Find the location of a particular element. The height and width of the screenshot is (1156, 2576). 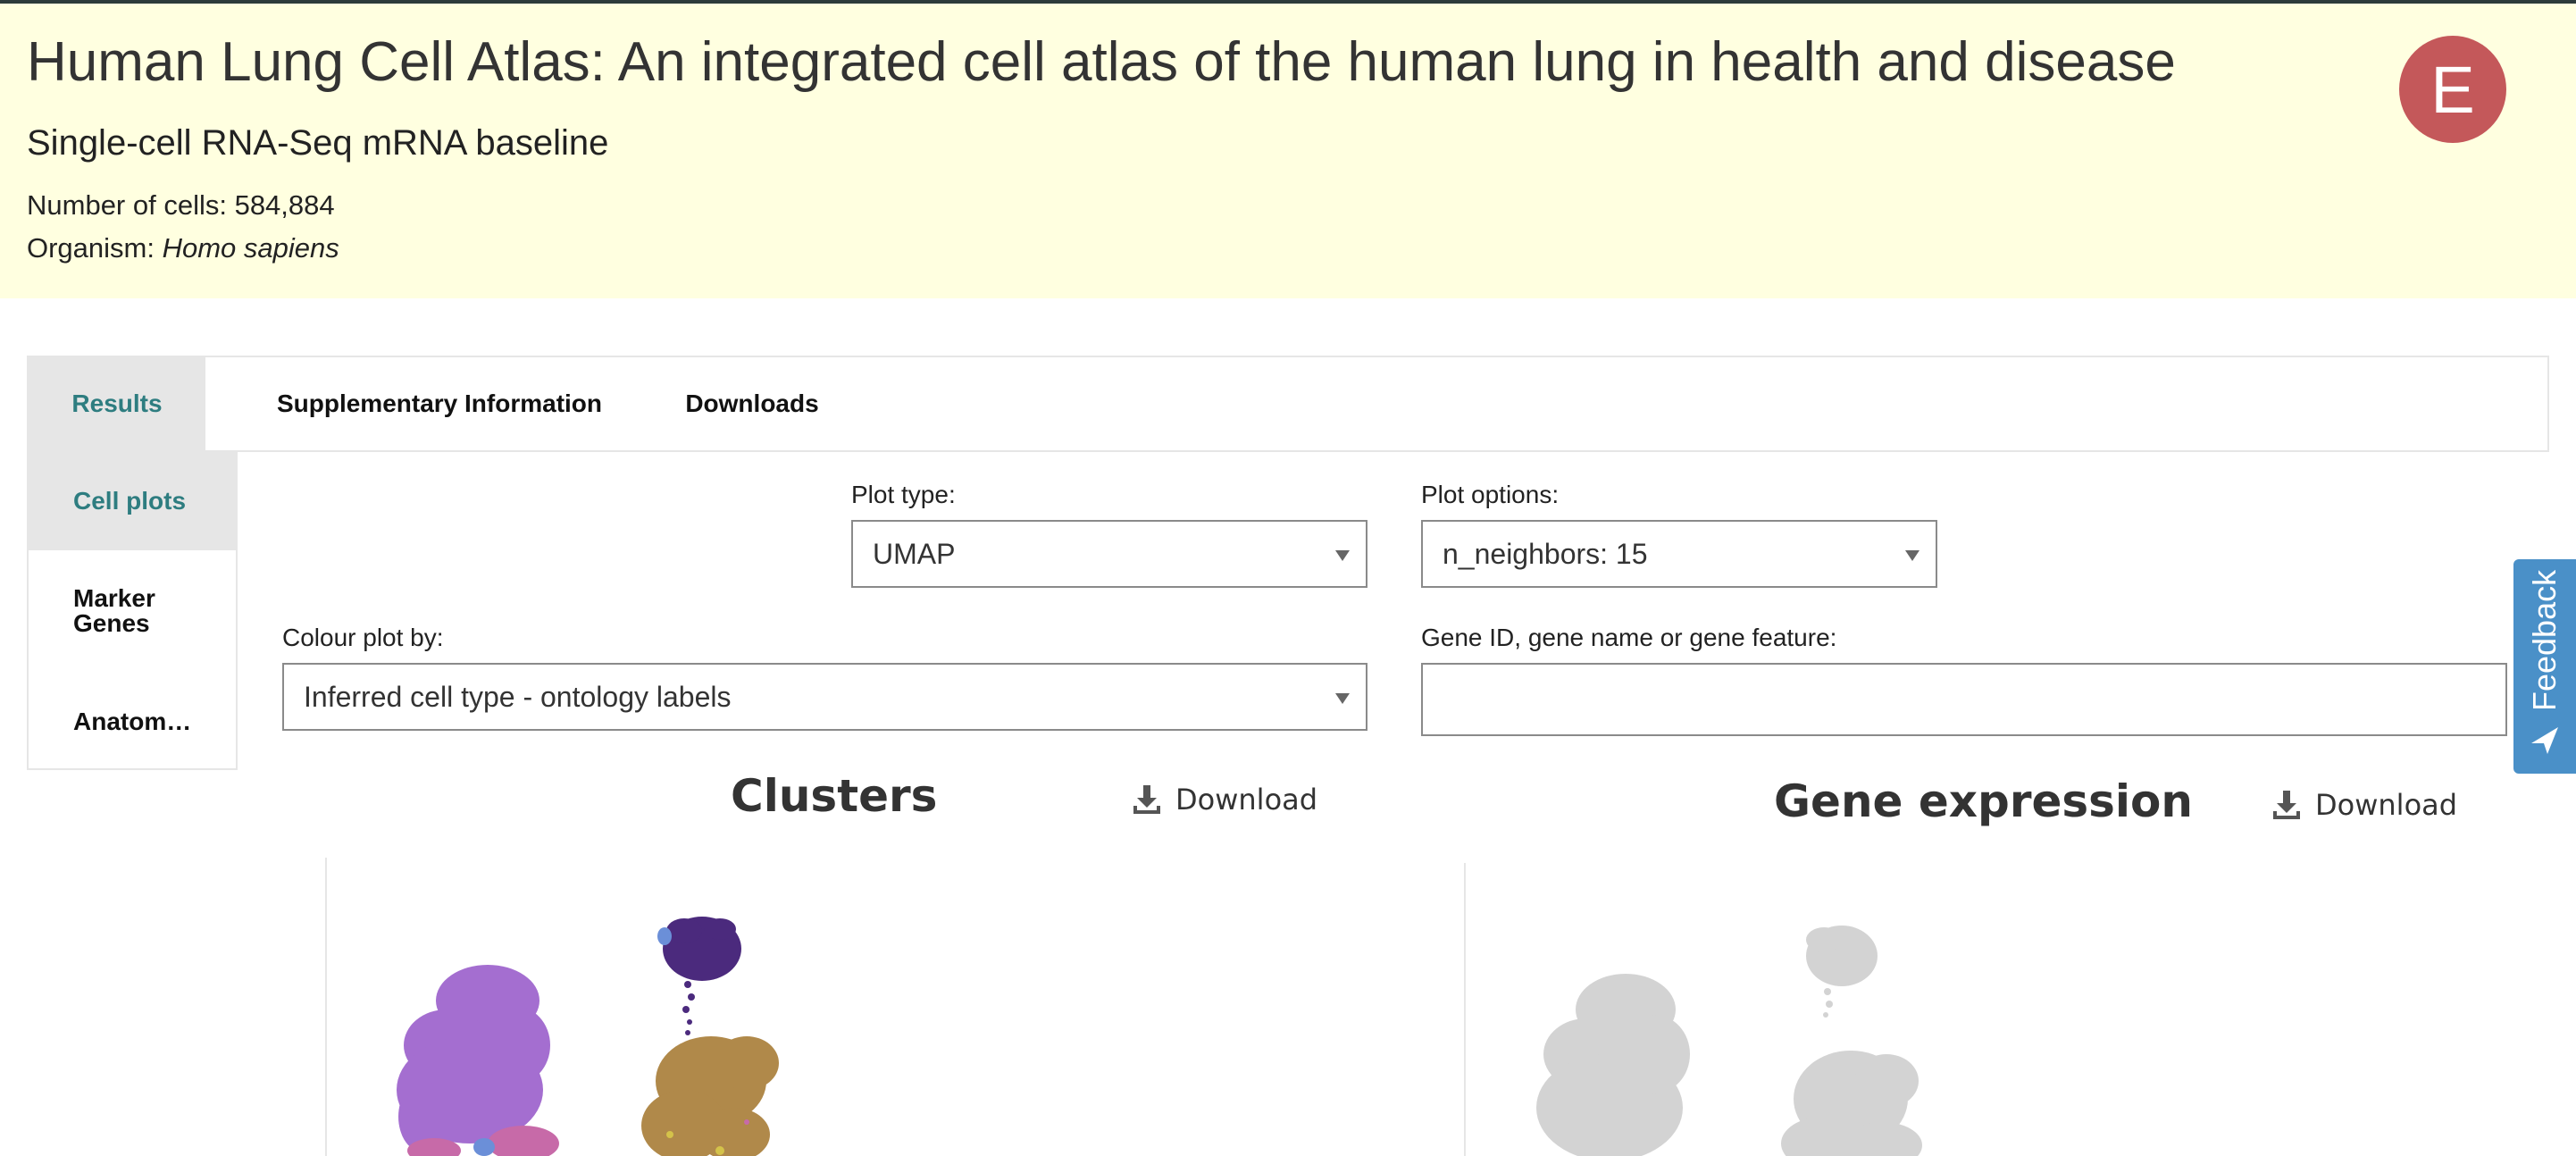

feedback-button: Feedback is located at coordinates (2544, 666).